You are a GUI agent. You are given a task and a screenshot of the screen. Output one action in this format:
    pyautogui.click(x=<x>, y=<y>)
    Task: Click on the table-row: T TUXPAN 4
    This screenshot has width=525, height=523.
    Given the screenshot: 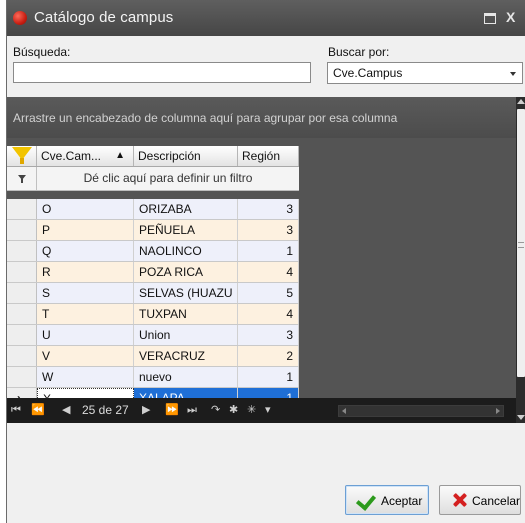 What is the action you would take?
    pyautogui.click(x=153, y=314)
    